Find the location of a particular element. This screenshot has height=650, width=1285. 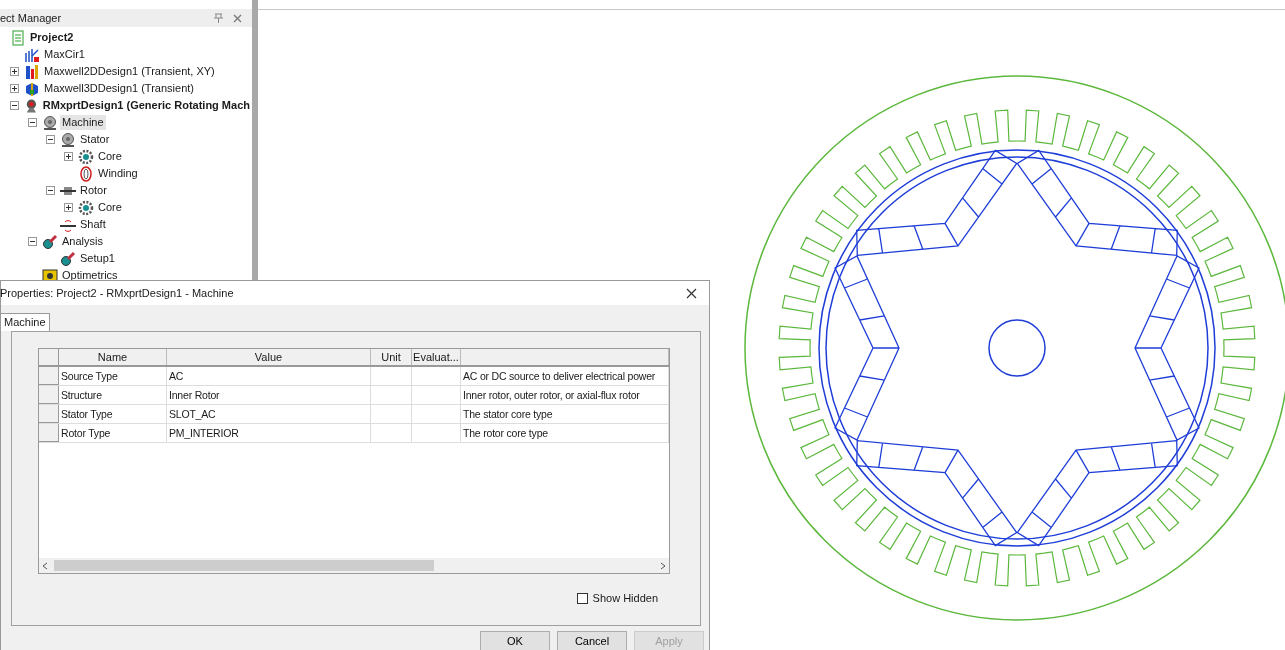

table-cell: Inner rotor, outer rotor, or axial-flux rotor is located at coordinates (565, 395).